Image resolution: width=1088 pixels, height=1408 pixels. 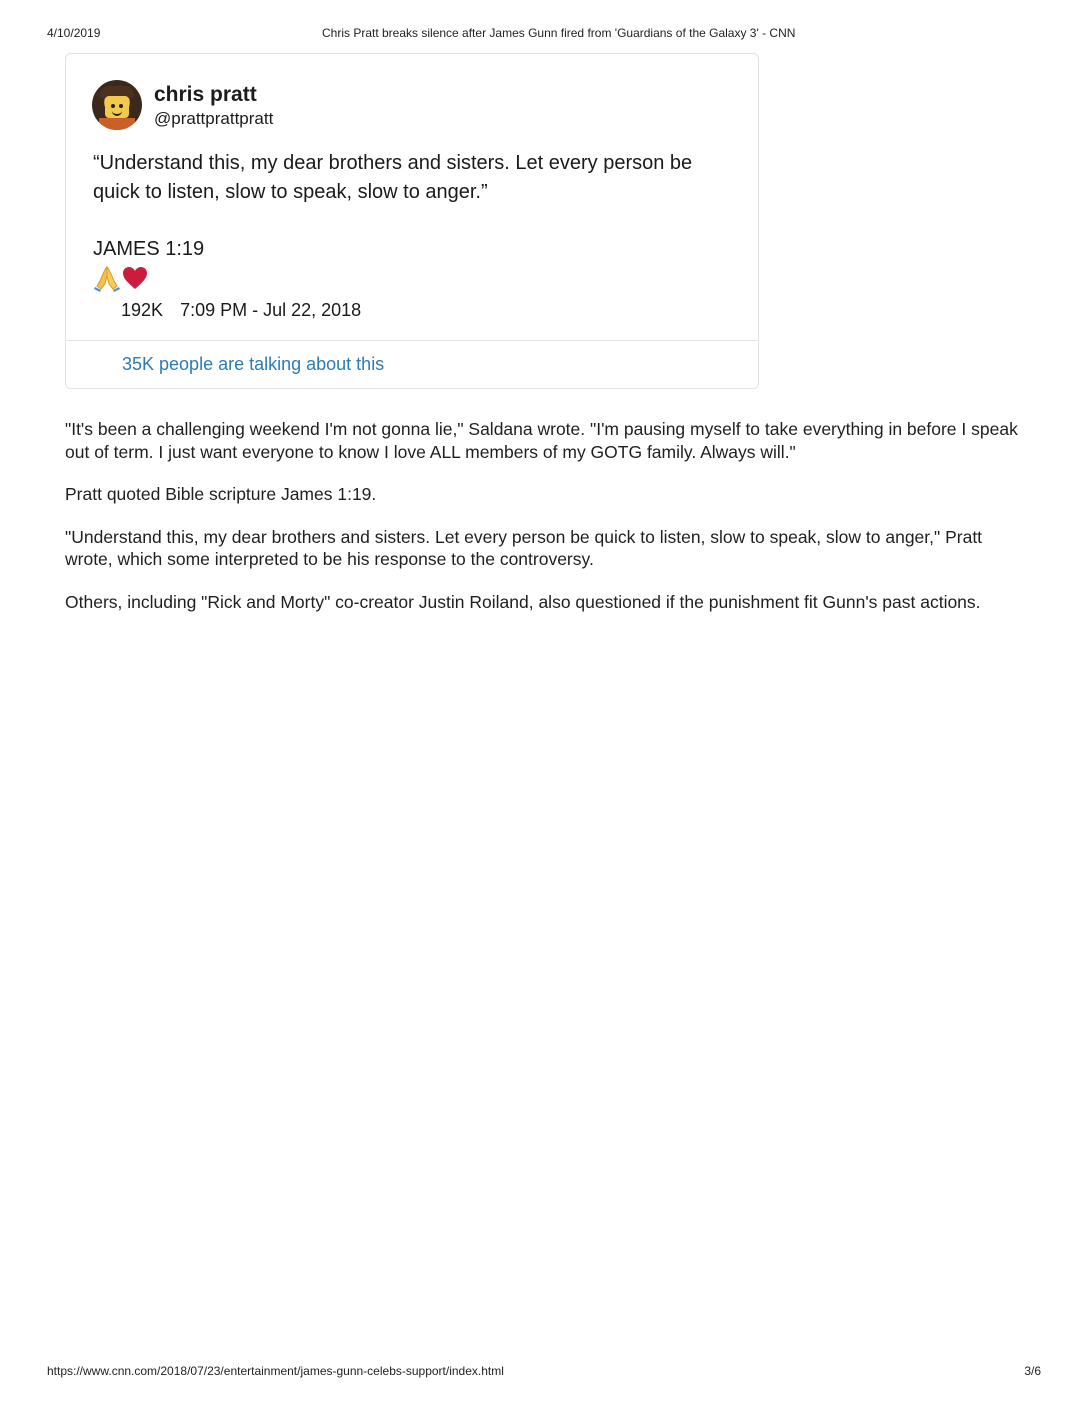 I want to click on tweet-timestamp: 7:09 PM - Jul 22, 2018, so click(x=270, y=310).